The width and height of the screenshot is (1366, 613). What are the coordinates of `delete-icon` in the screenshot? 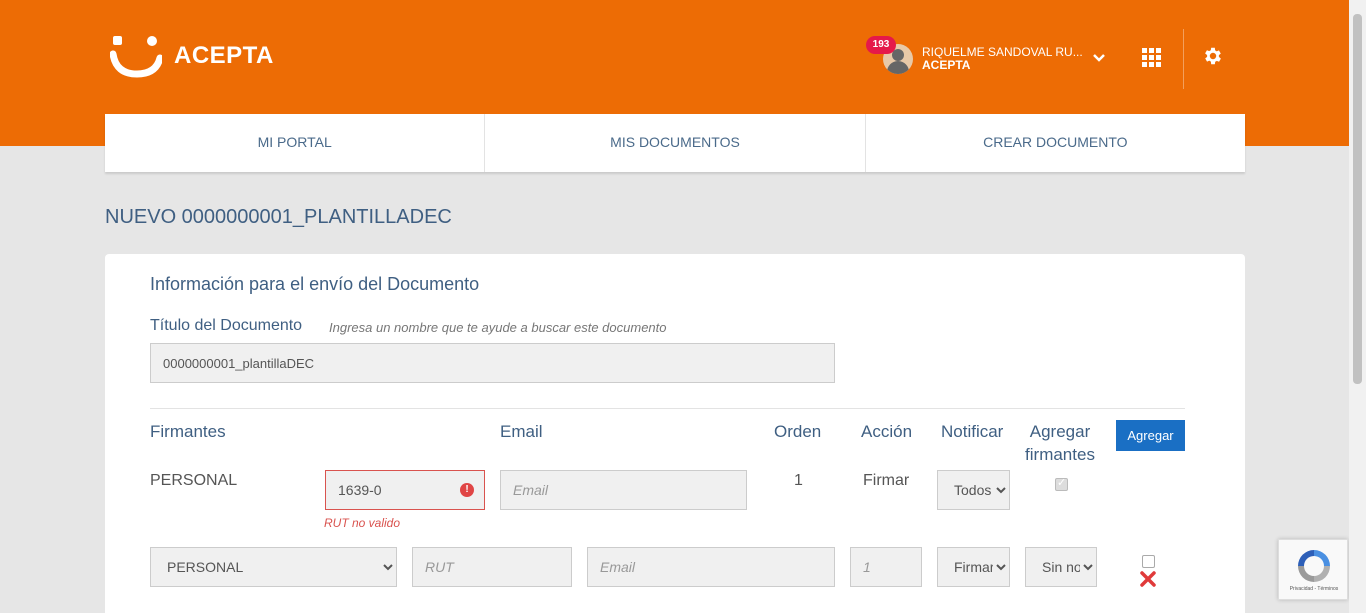 It's located at (1148, 579).